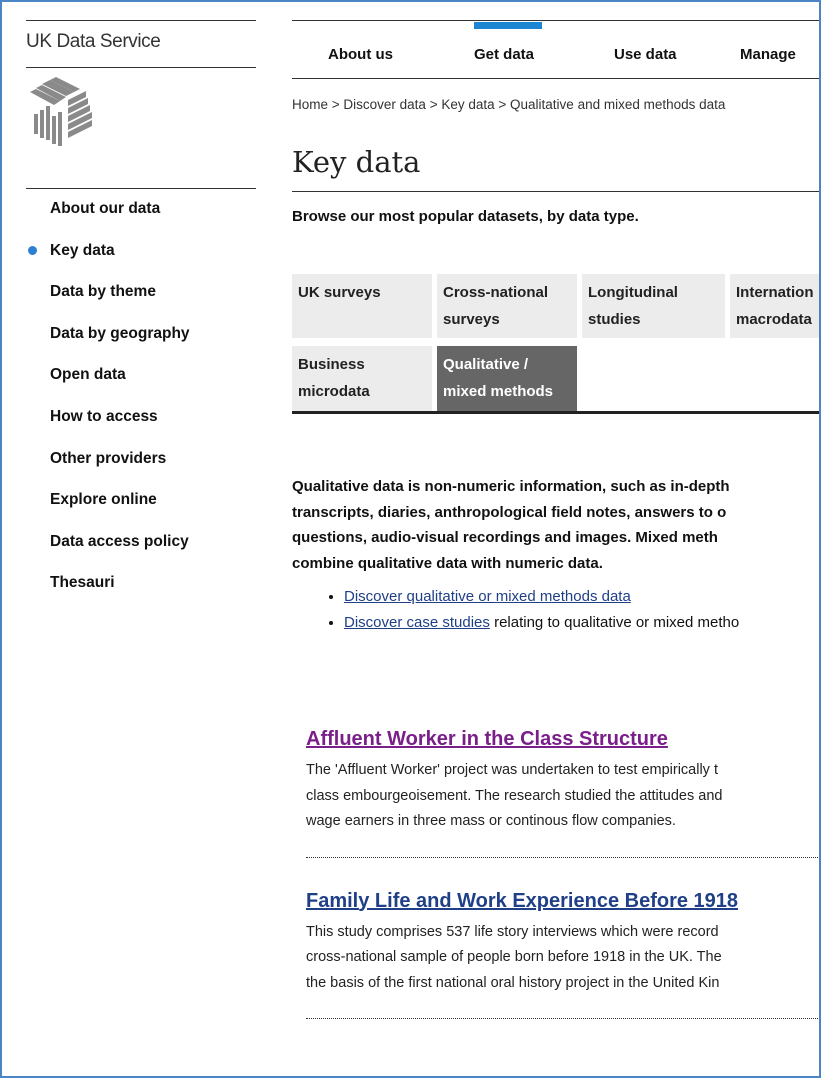  Describe the element at coordinates (555, 412) in the screenshot. I see `tabs-underline` at that location.